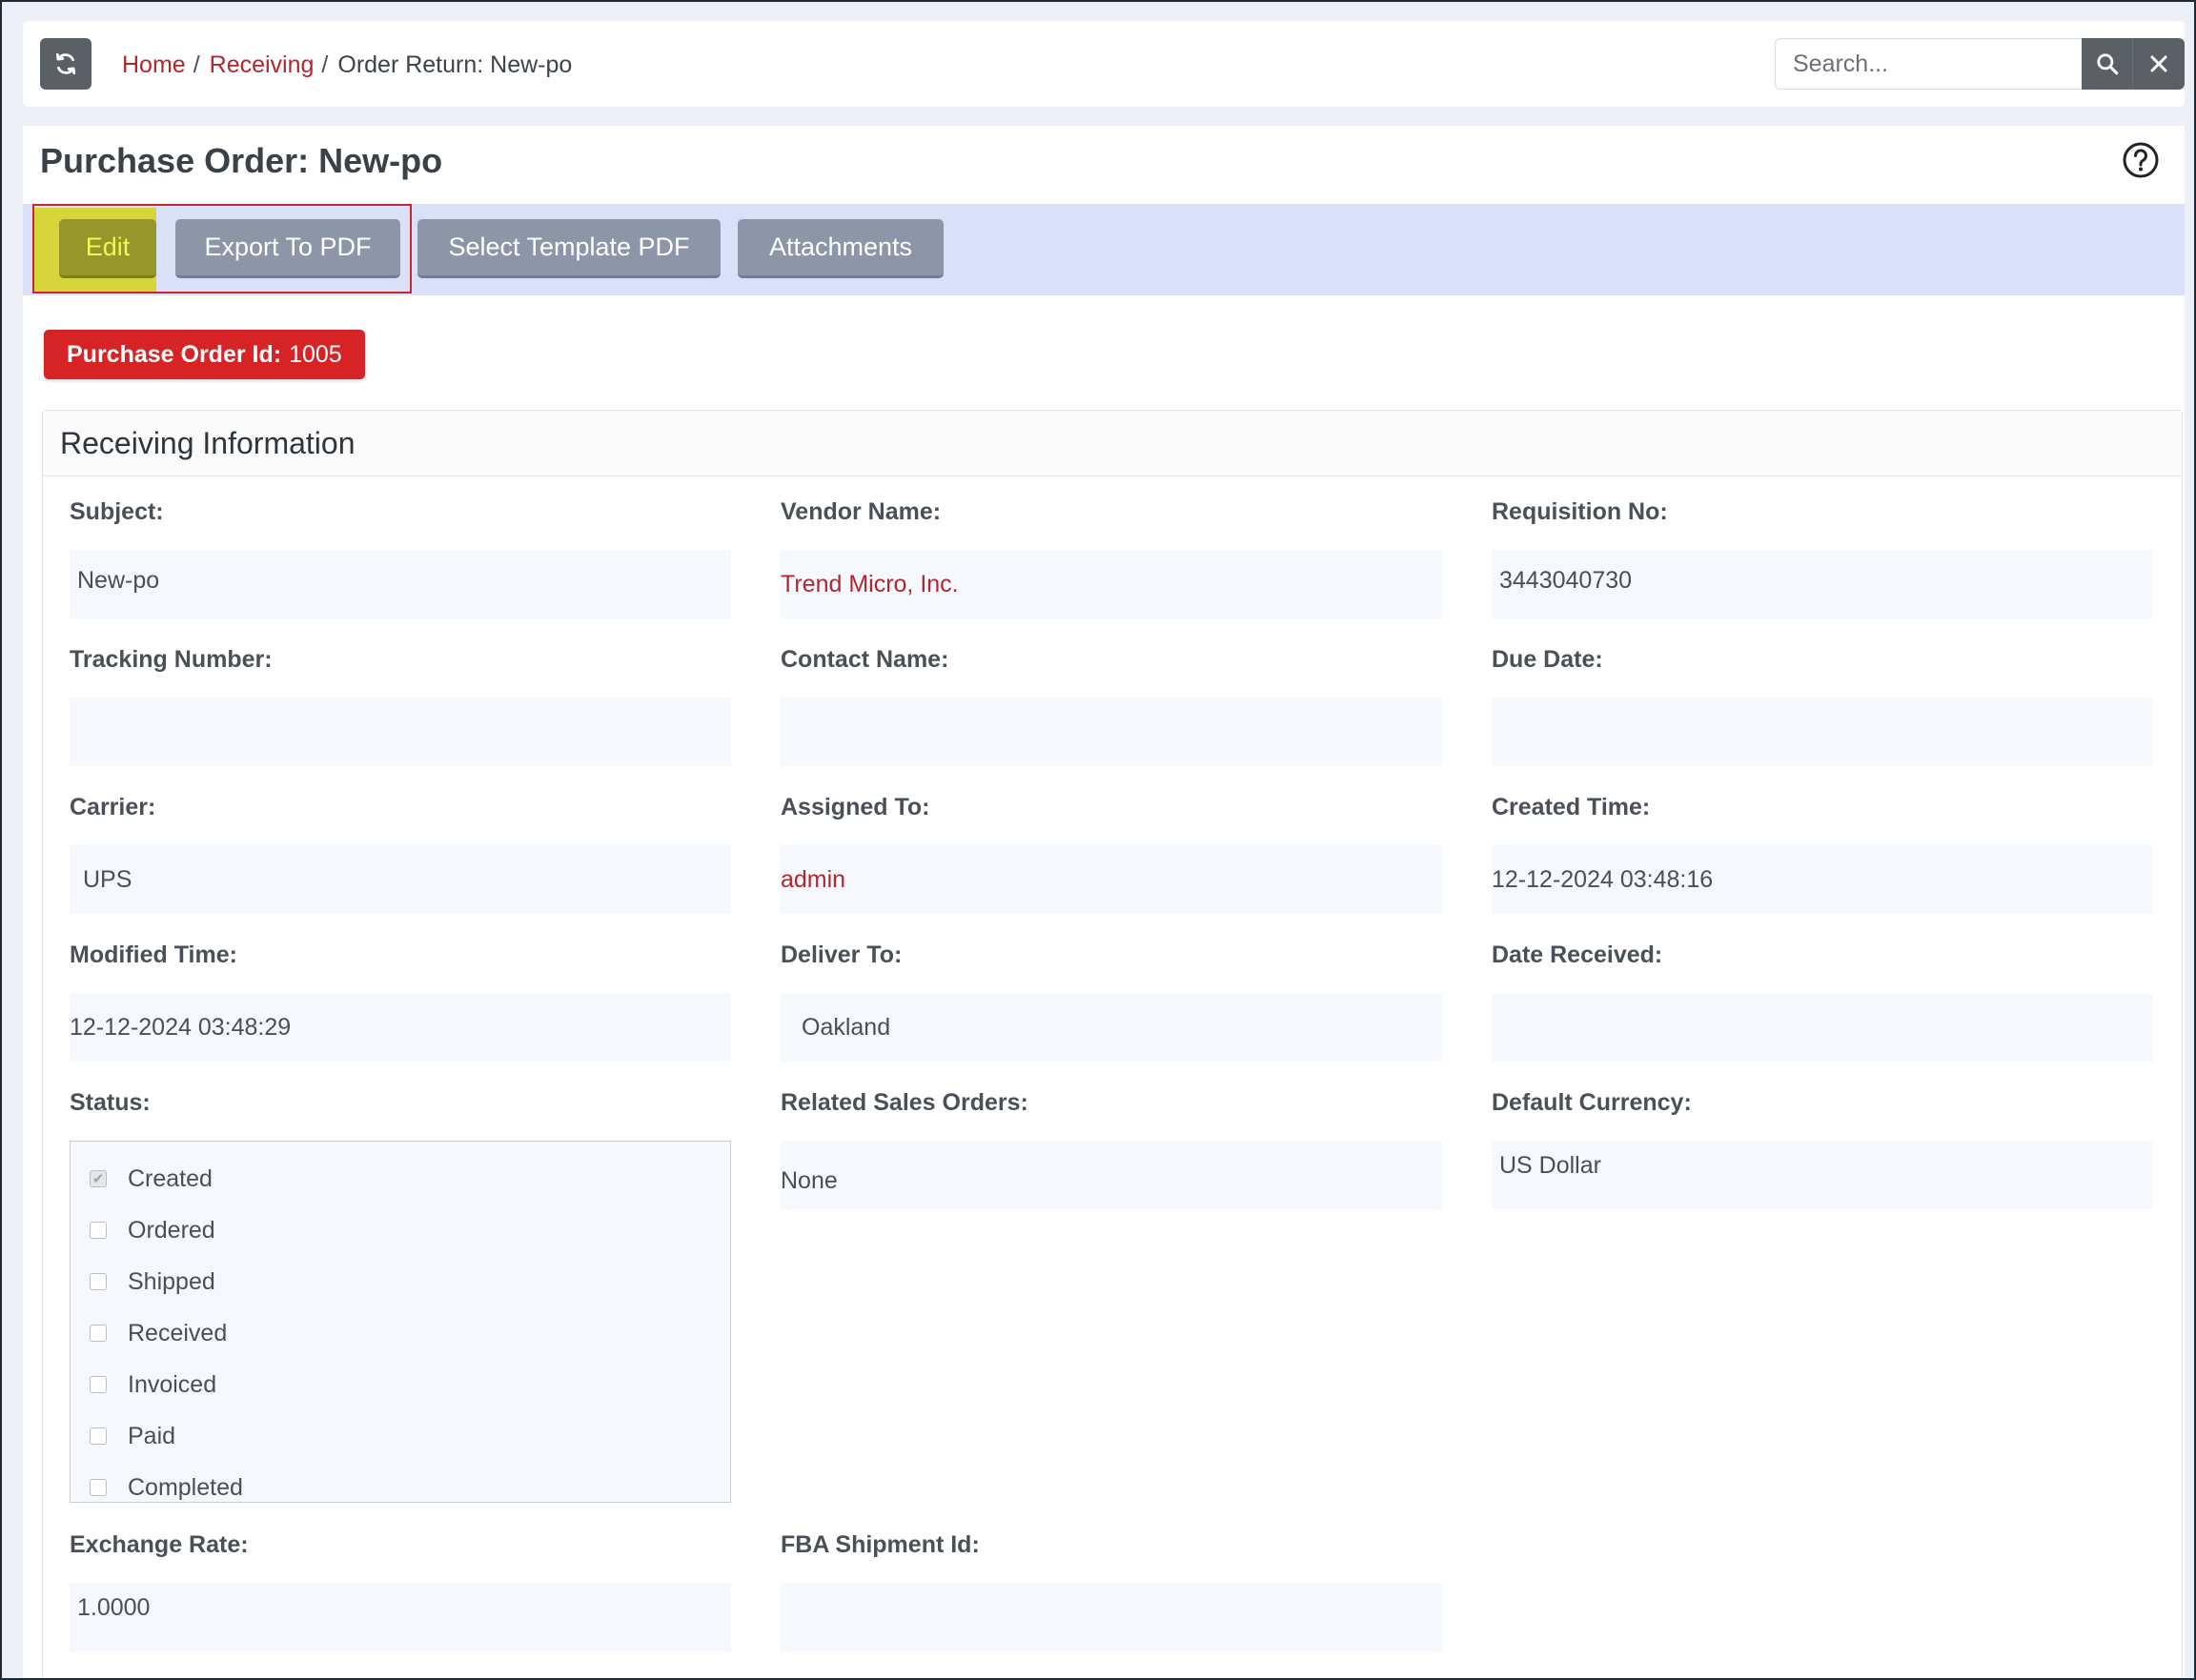 Image resolution: width=2196 pixels, height=1680 pixels. I want to click on status-option-received: Received, so click(400, 1333).